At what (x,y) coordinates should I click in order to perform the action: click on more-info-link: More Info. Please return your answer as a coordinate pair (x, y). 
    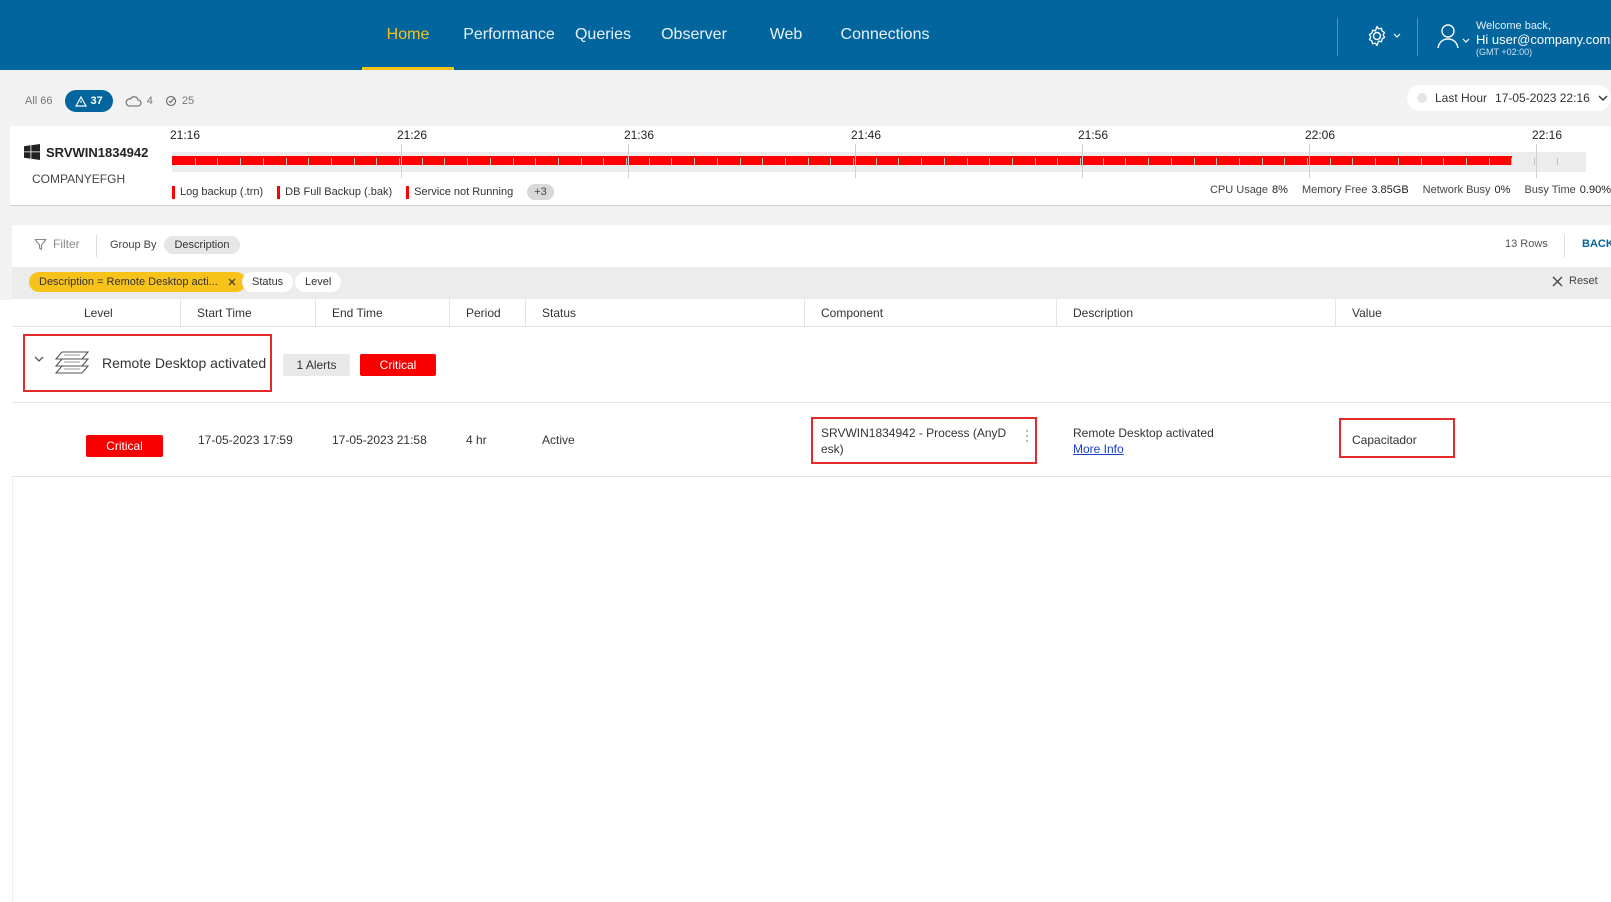
    Looking at the image, I should click on (1143, 449).